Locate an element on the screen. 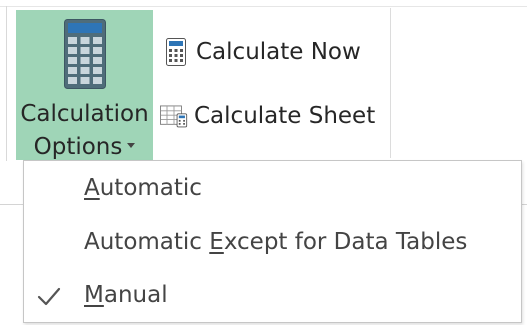 The image size is (527, 325). calculate-now-label: Calculate Now is located at coordinates (278, 52).